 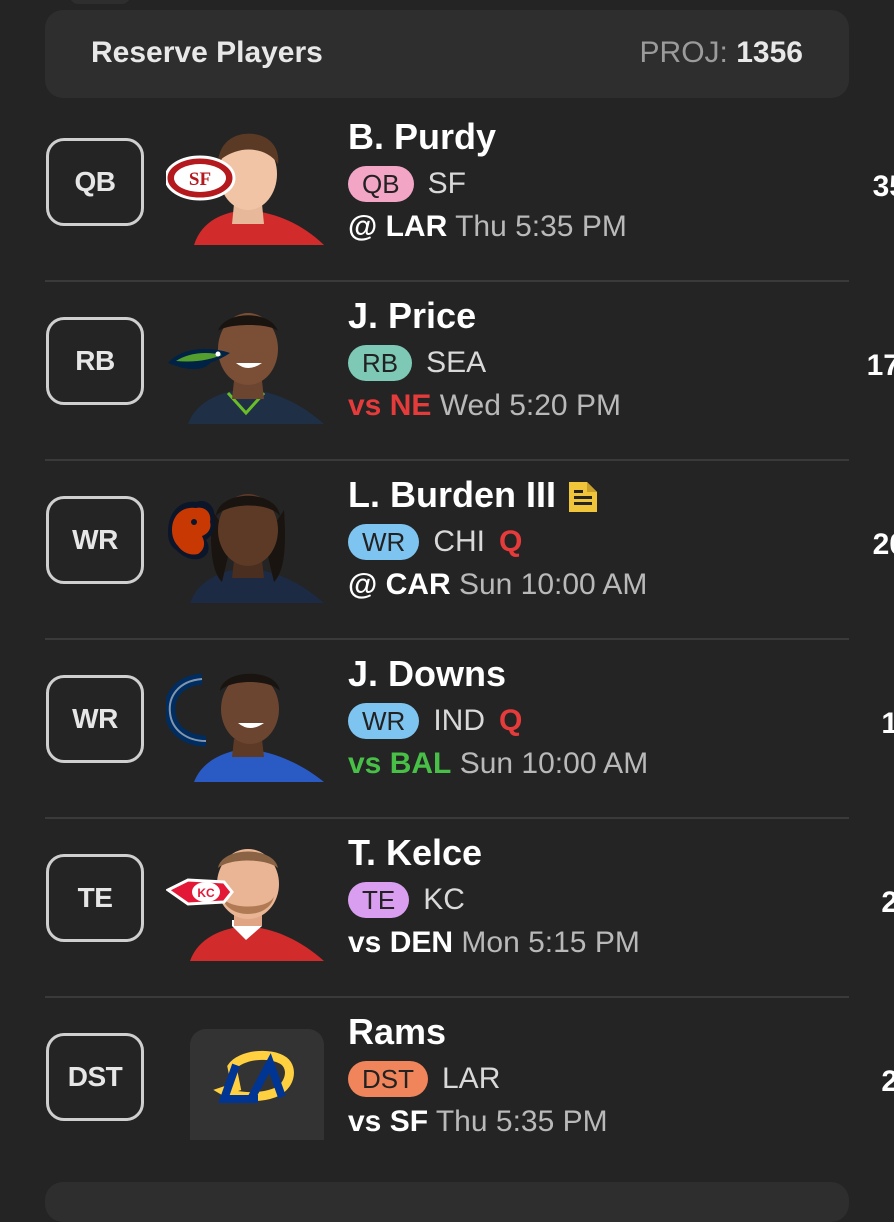 I want to click on game-info: vs SF Thu 5:35 PM, so click(x=478, y=1122).